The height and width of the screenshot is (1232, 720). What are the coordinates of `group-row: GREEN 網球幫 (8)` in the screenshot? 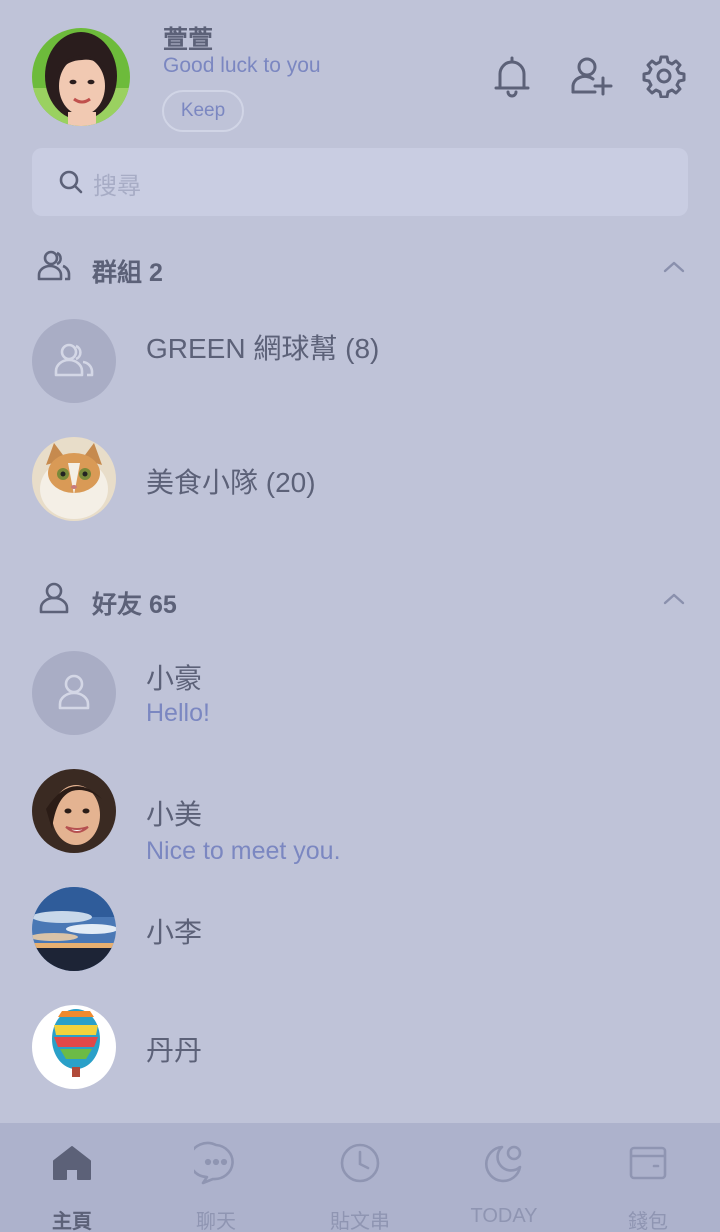 It's located at (360, 361).